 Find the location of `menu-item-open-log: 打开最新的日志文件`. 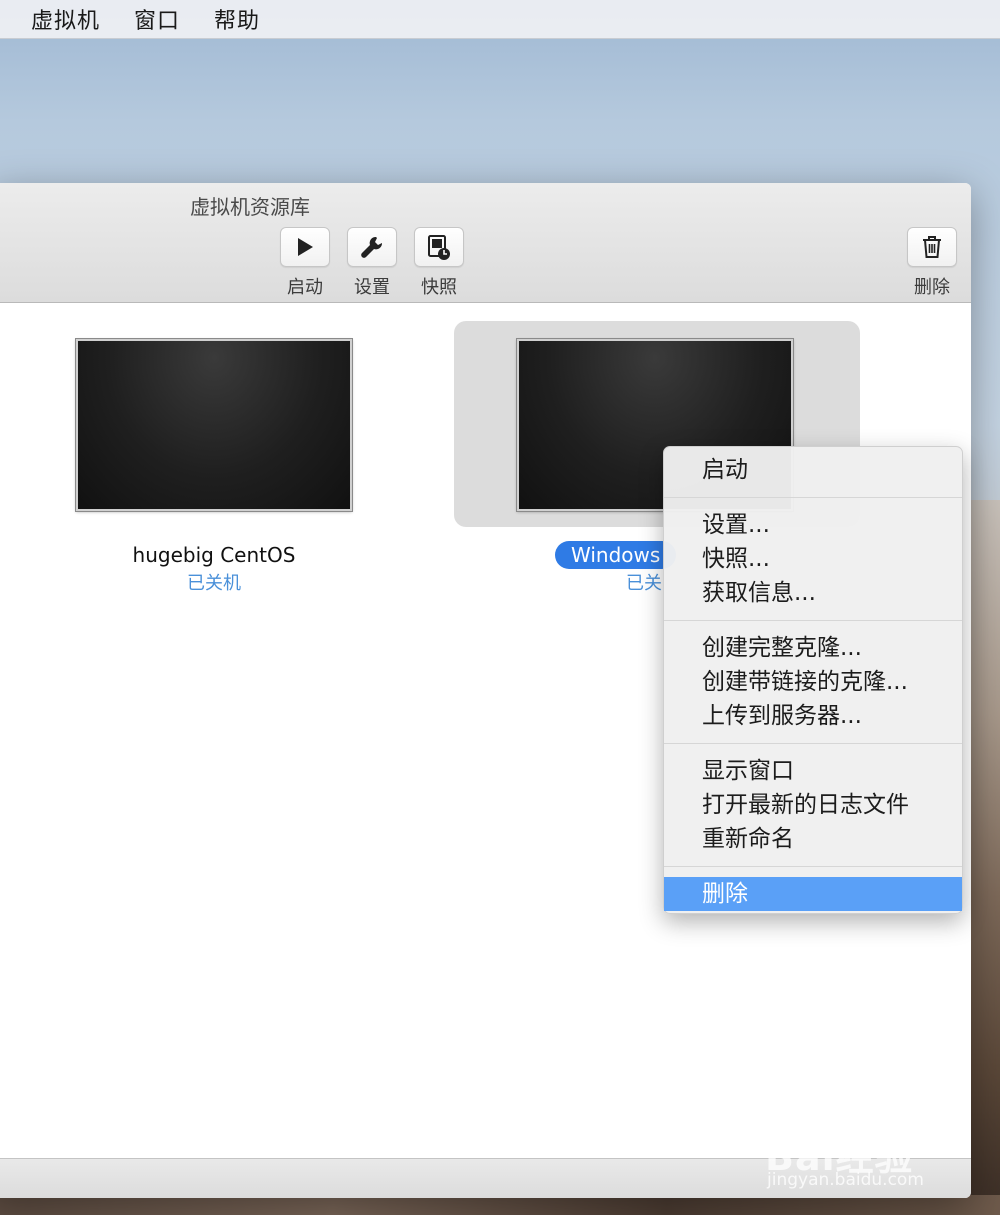

menu-item-open-log: 打开最新的日志文件 is located at coordinates (813, 805).